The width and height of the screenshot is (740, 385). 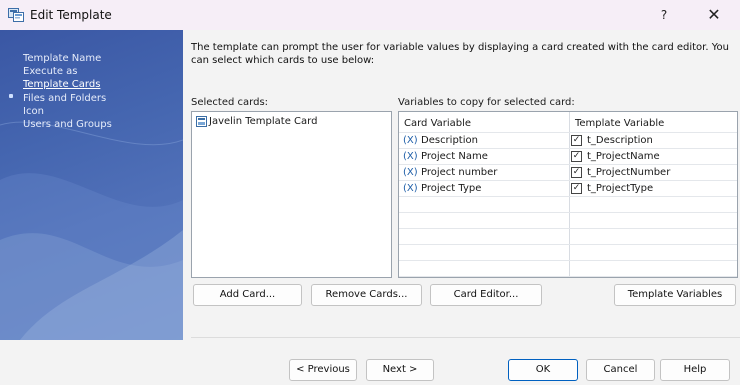 What do you see at coordinates (437, 123) in the screenshot?
I see `column-header-card-variable: Card Variable` at bounding box center [437, 123].